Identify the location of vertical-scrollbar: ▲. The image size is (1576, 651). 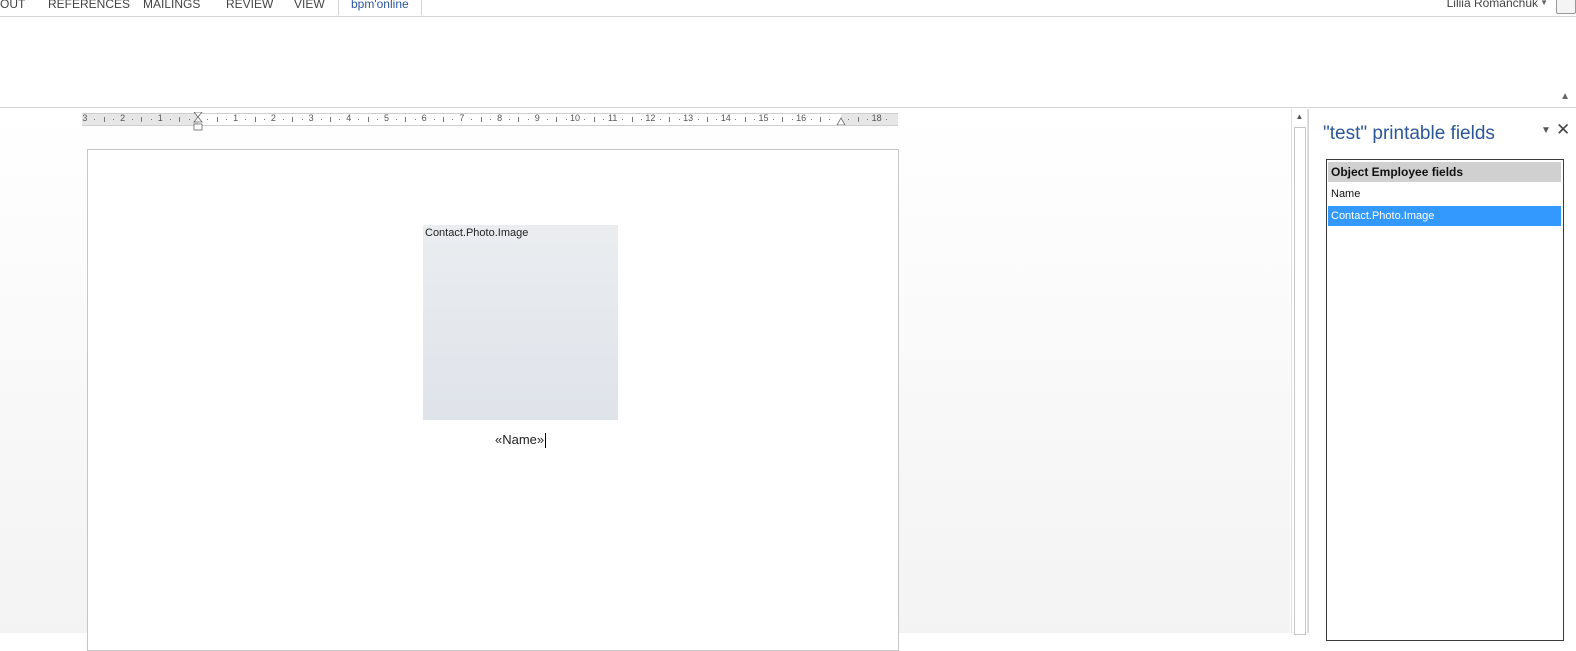
(1299, 372).